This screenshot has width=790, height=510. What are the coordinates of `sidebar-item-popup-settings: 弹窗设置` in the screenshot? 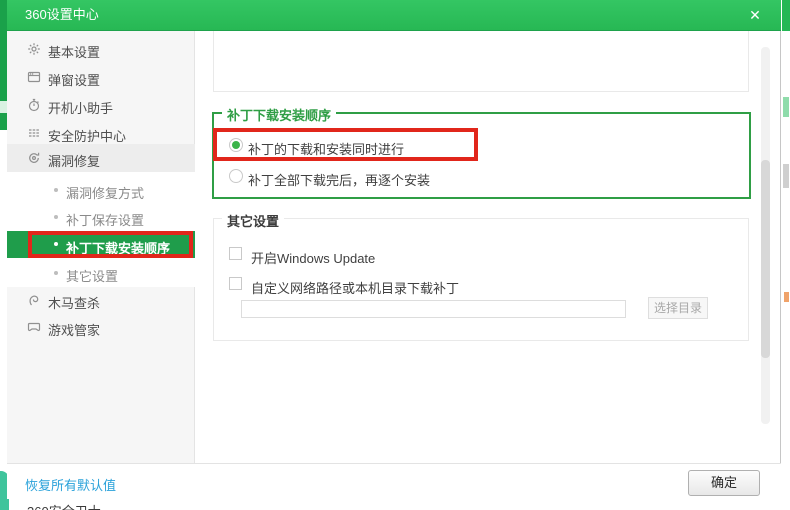 It's located at (101, 77).